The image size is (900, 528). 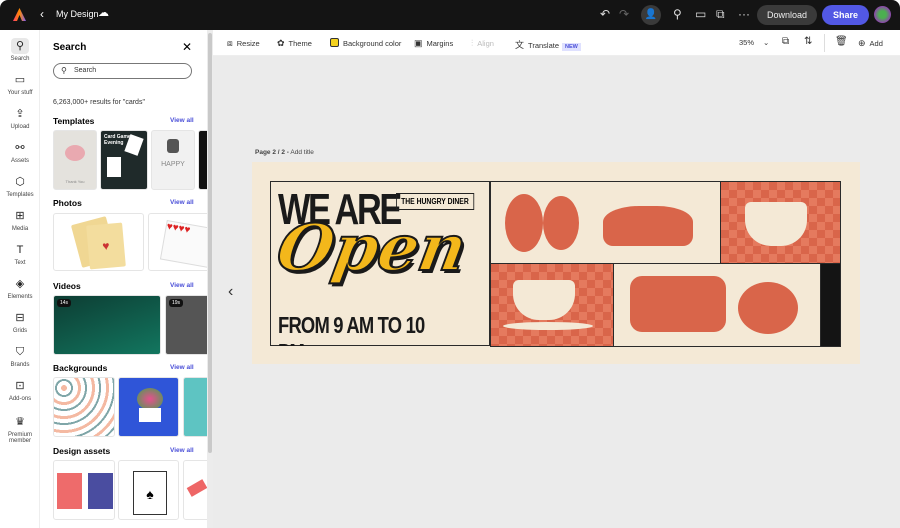 What do you see at coordinates (20, 118) in the screenshot?
I see `rail-item-upload: ⇪ Upload` at bounding box center [20, 118].